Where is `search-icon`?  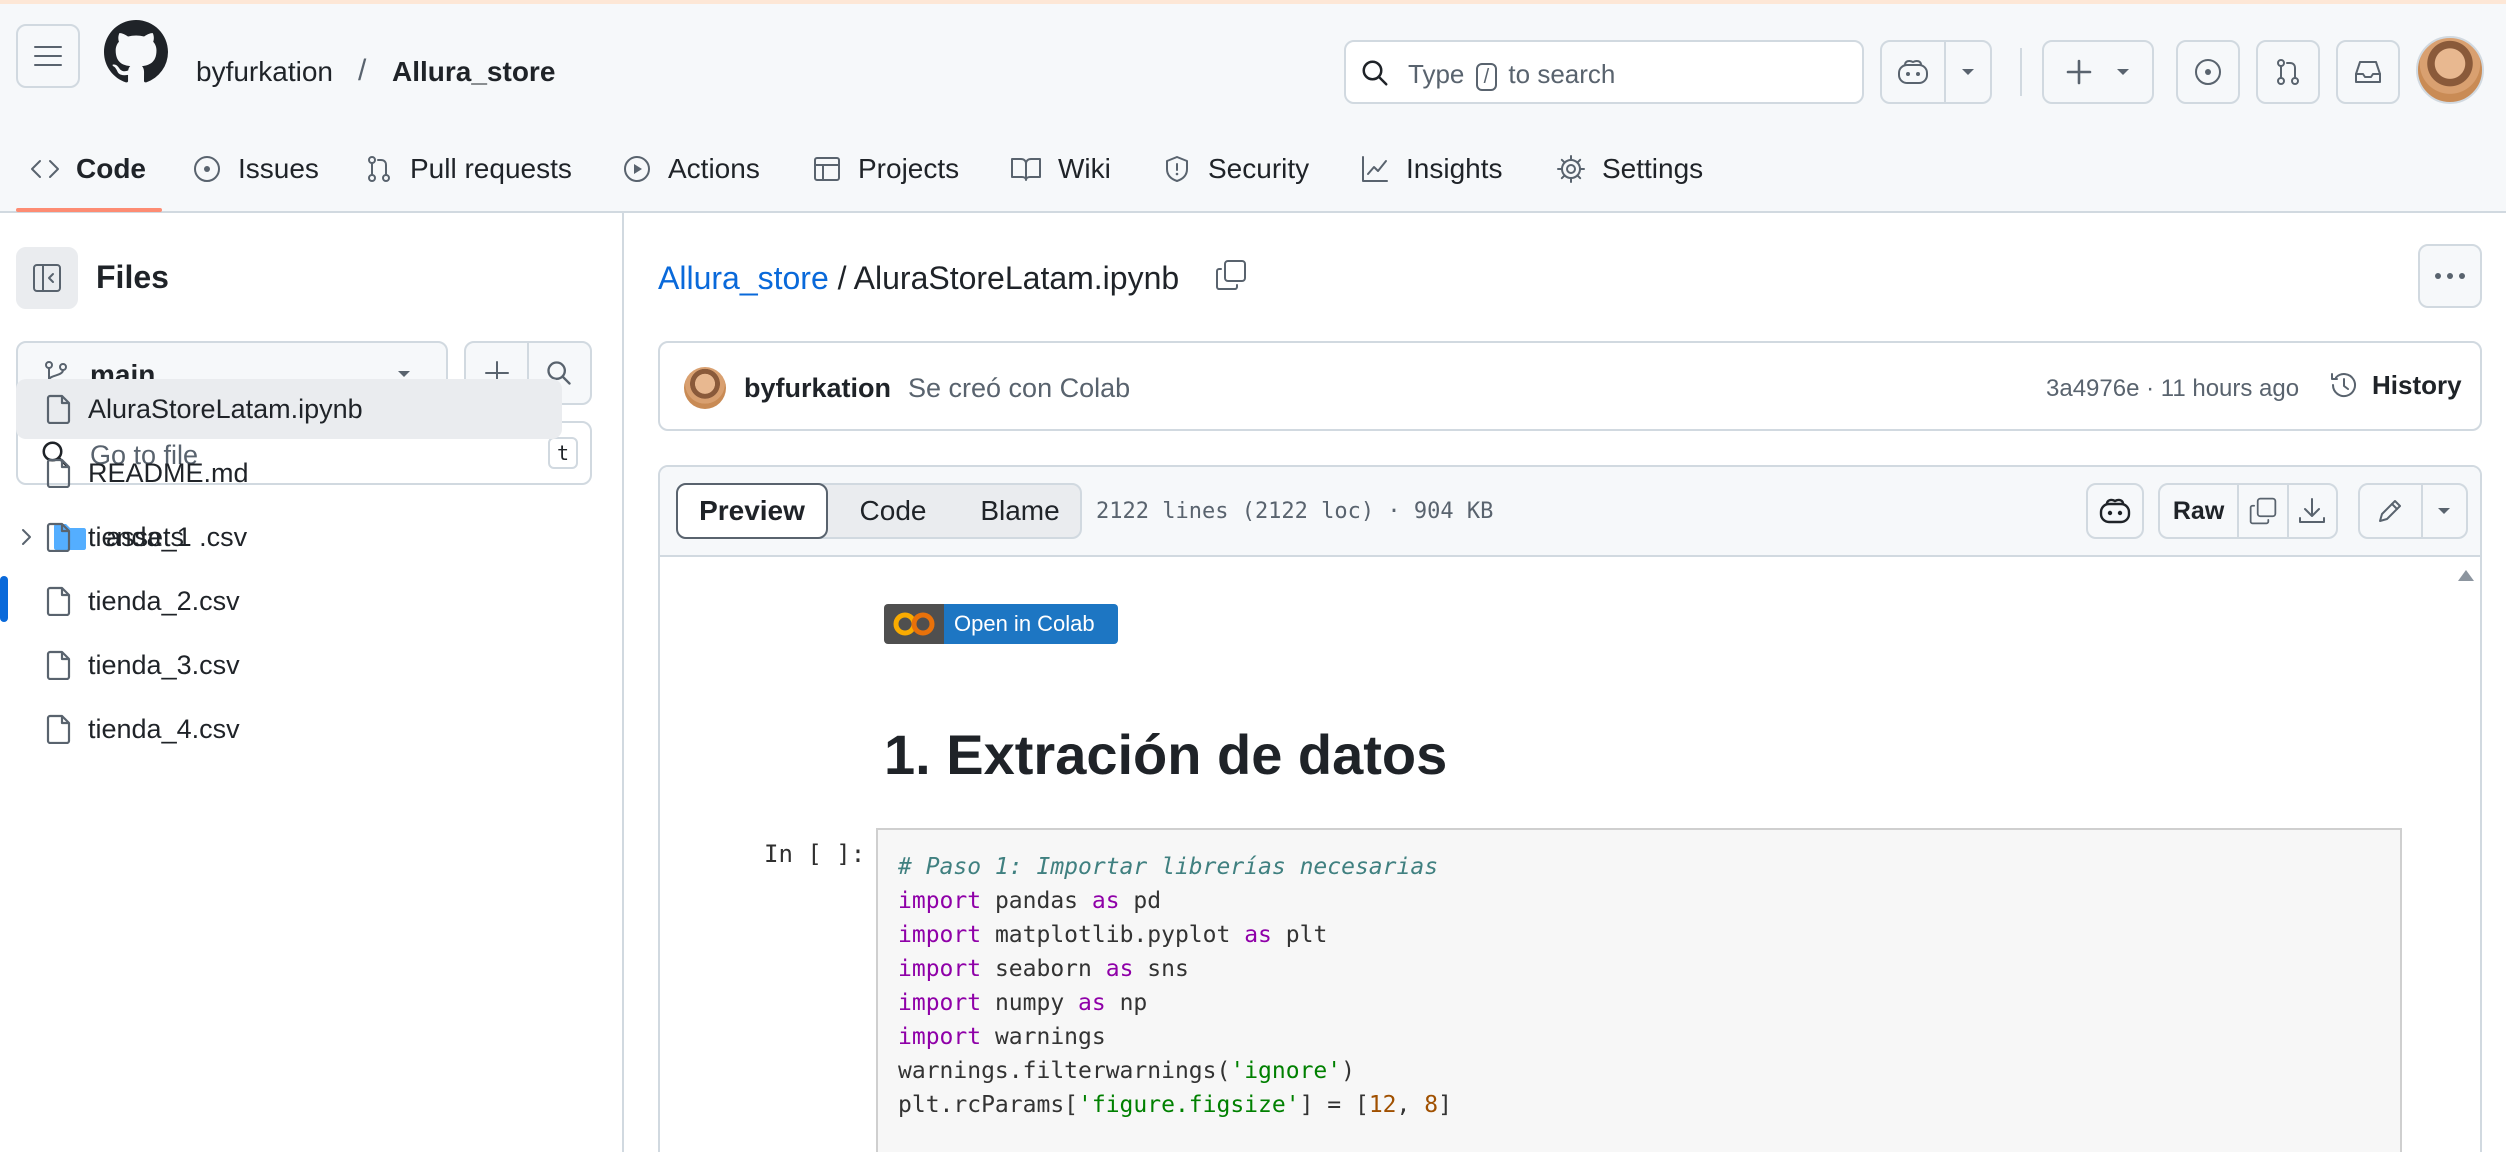
search-icon is located at coordinates (1375, 73).